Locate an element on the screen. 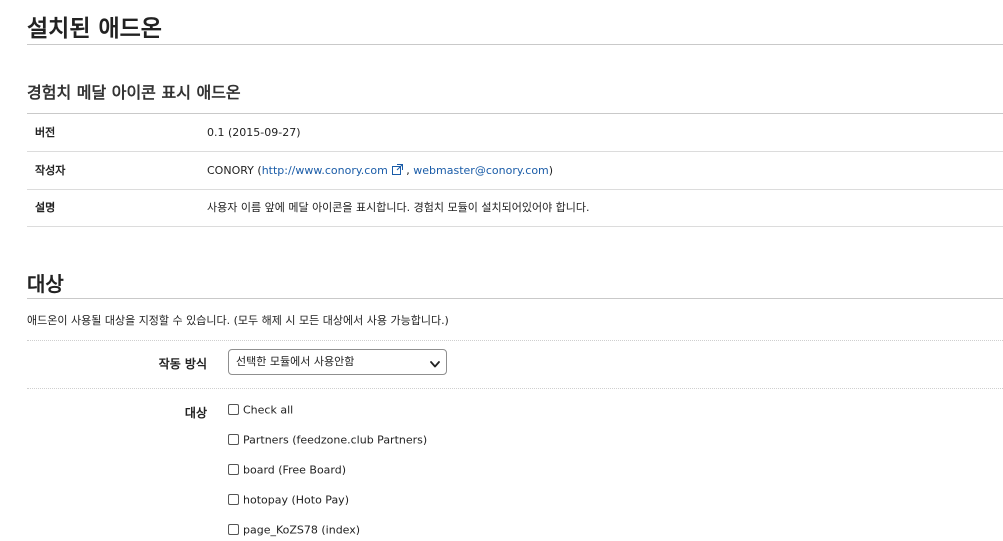 The height and width of the screenshot is (541, 1003). checkbox-row: hotopay (Hoto Pay) is located at coordinates (288, 502).